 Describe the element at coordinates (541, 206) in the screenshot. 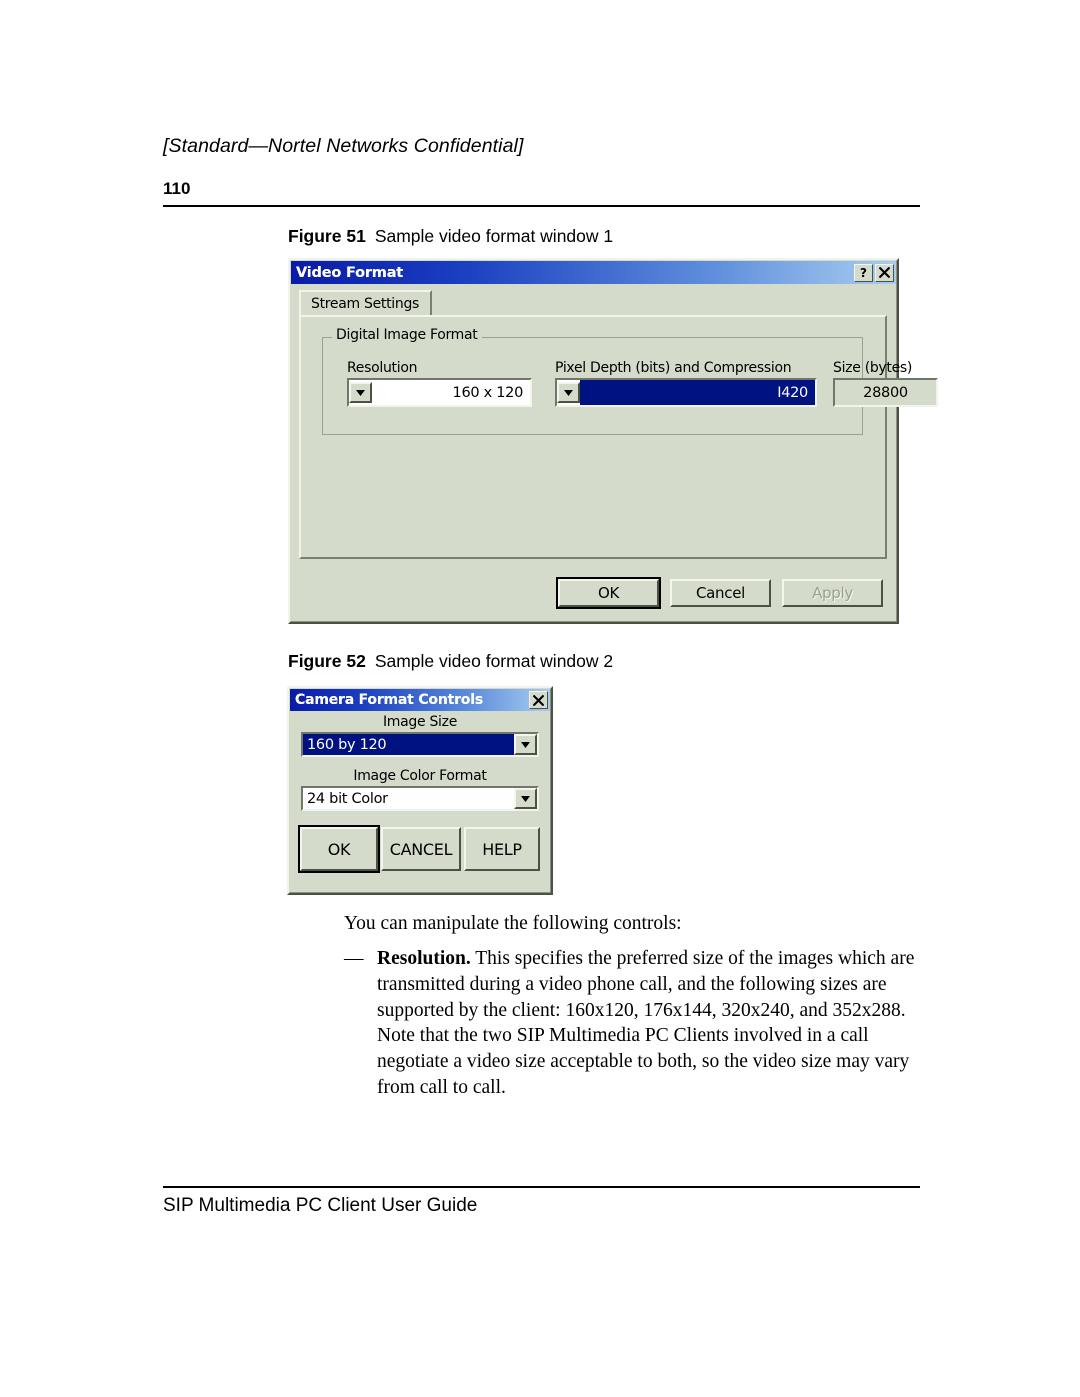

I see `header-divider` at that location.